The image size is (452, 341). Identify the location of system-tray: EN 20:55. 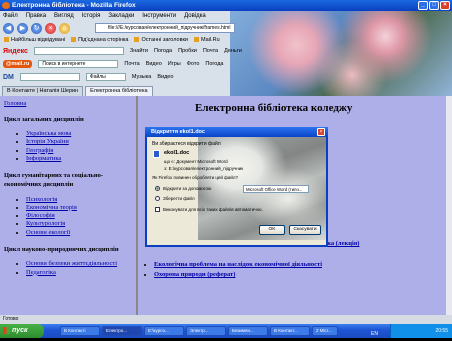
(411, 331).